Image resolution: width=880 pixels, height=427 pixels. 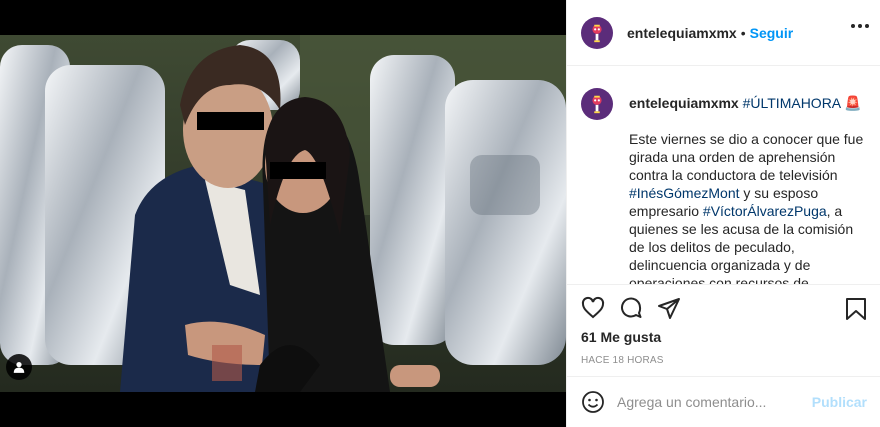 What do you see at coordinates (684, 193) in the screenshot?
I see `hashtag-link: #InésGómezMont` at bounding box center [684, 193].